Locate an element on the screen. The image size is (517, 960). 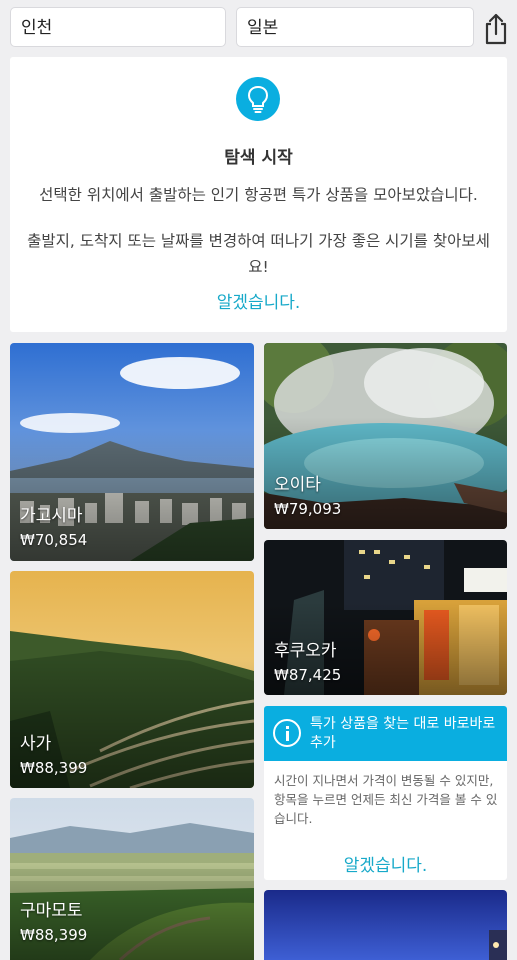
search-bar: 인천 일본 is located at coordinates (258, 28).